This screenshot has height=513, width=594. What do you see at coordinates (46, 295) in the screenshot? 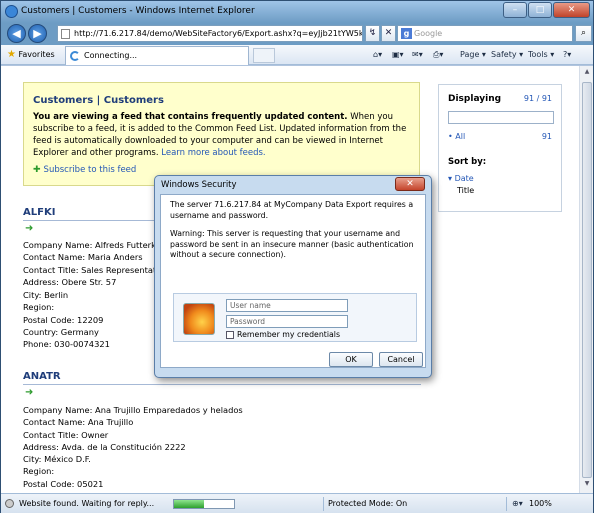
I see `entry-field: City: Berlin` at bounding box center [46, 295].